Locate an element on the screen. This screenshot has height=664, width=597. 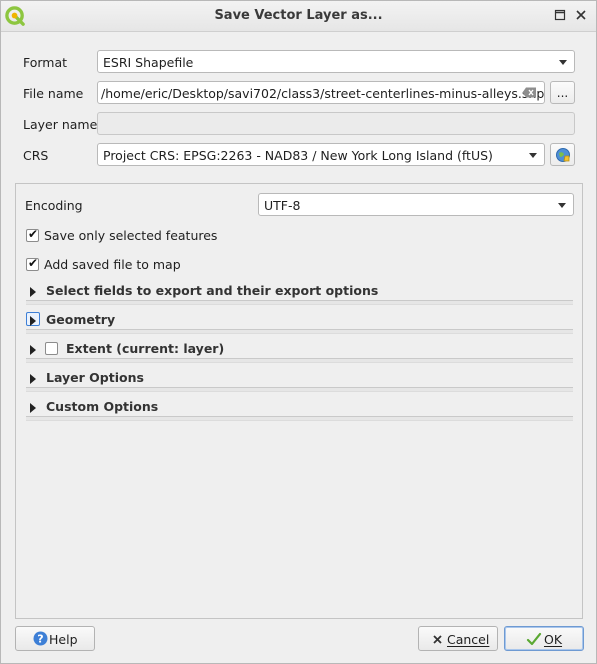
crs-label: CRS is located at coordinates (36, 155).